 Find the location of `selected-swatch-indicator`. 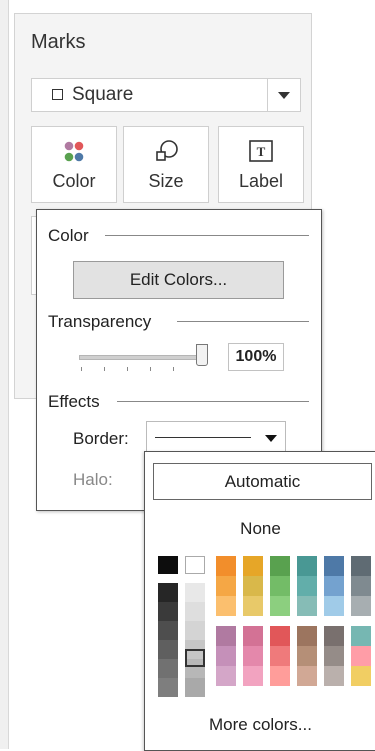

selected-swatch-indicator is located at coordinates (195, 658).